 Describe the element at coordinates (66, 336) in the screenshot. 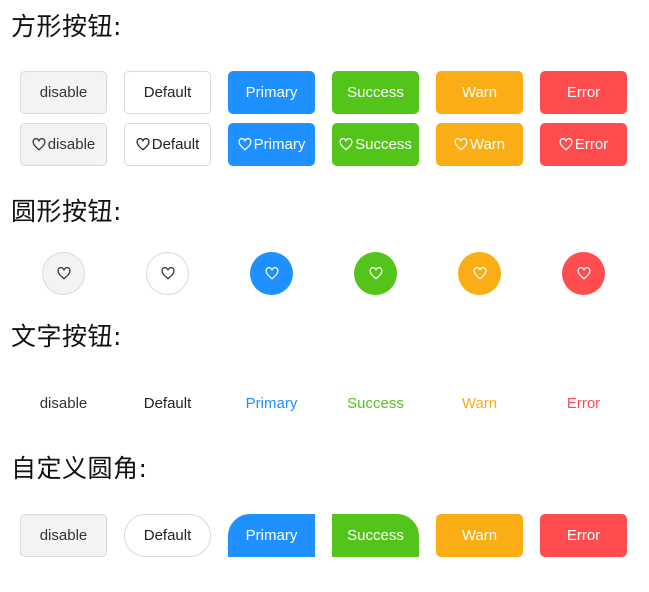

I see `section-title-text: 文字按钮:` at that location.